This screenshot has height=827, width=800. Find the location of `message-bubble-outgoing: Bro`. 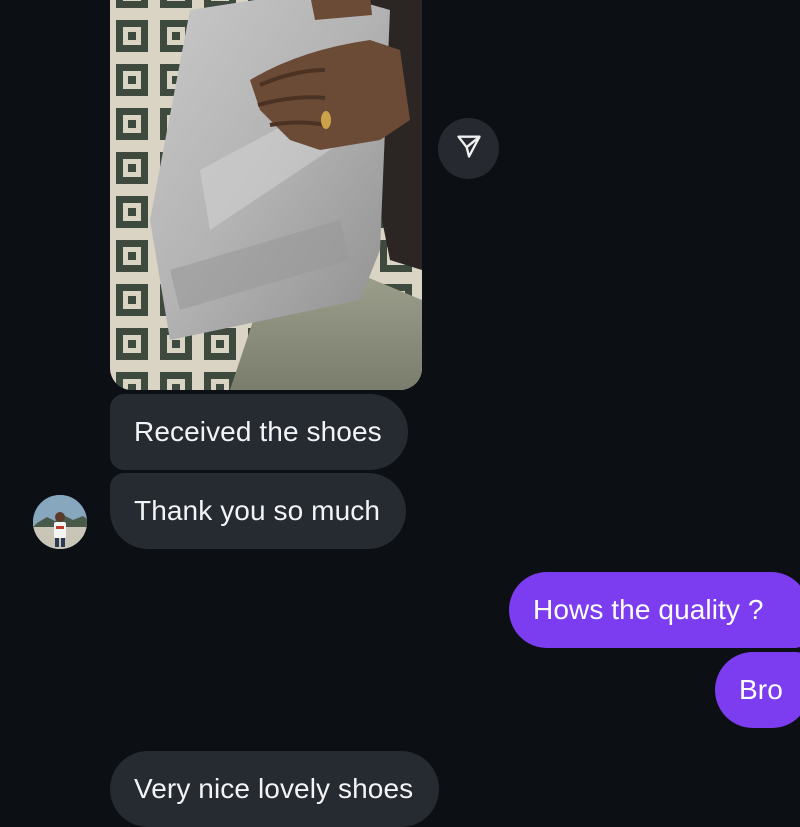

message-bubble-outgoing: Bro is located at coordinates (757, 690).